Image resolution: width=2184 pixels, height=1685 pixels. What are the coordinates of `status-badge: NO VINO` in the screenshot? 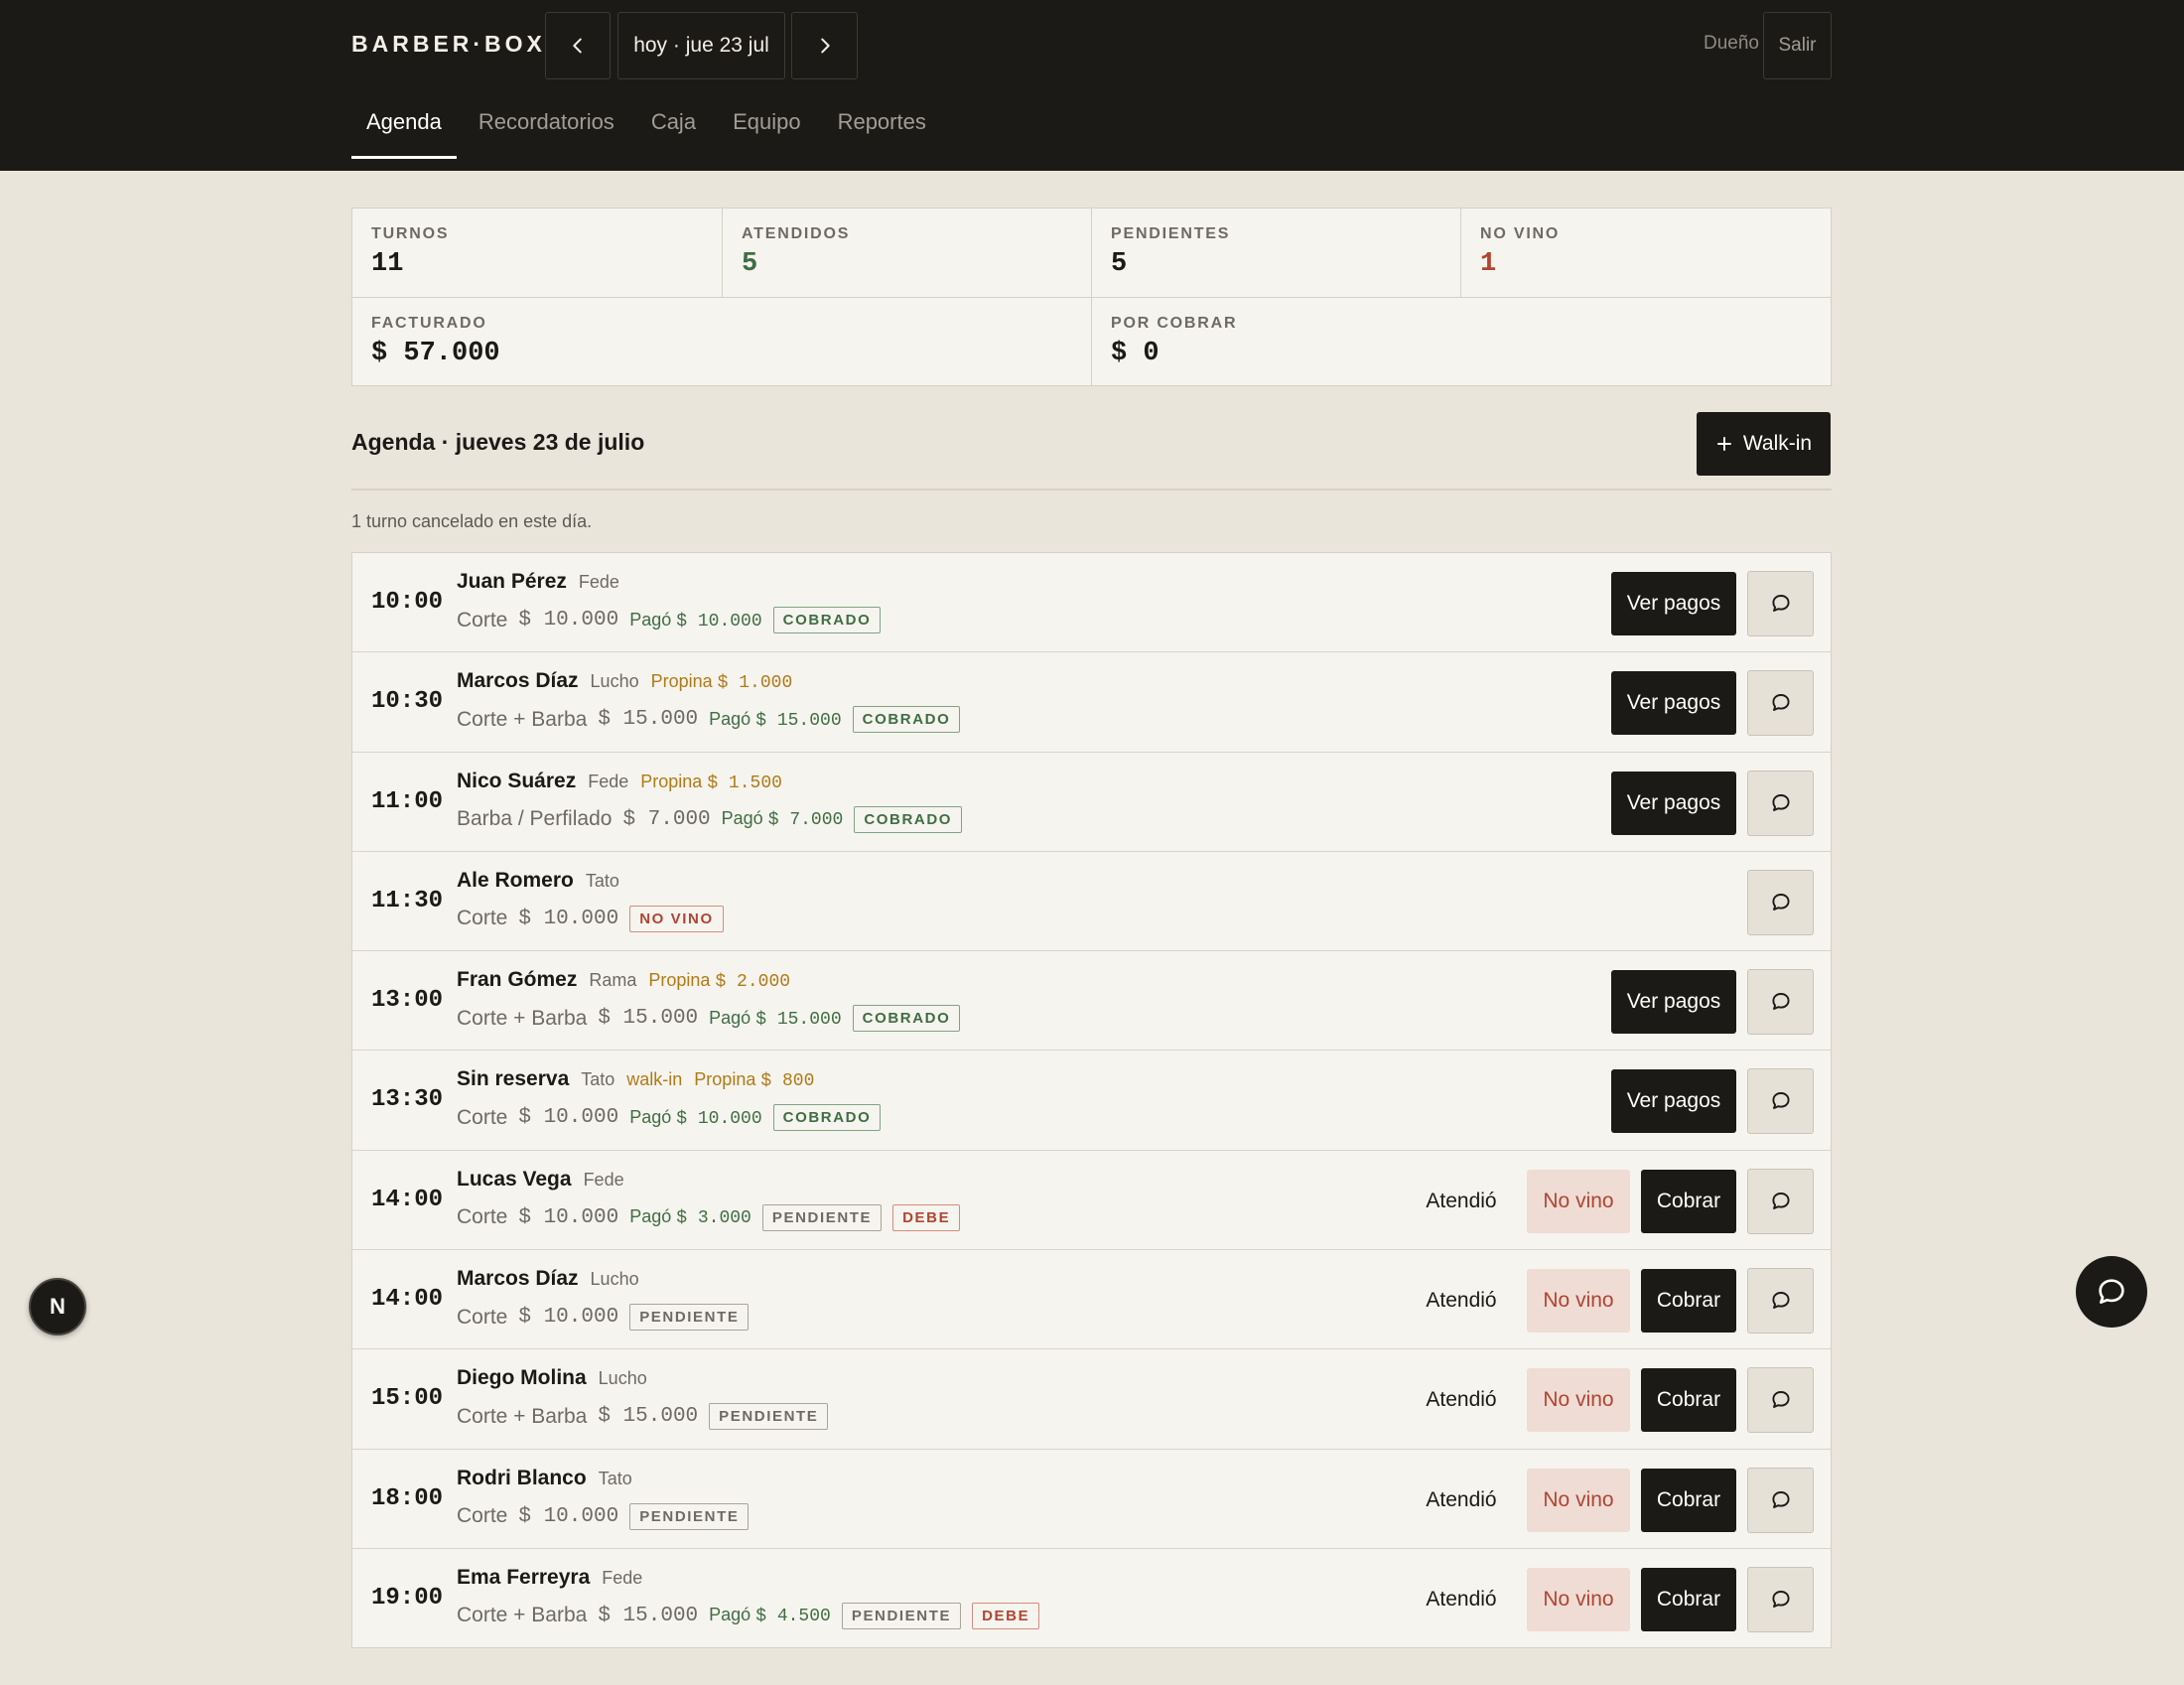 It's located at (676, 919).